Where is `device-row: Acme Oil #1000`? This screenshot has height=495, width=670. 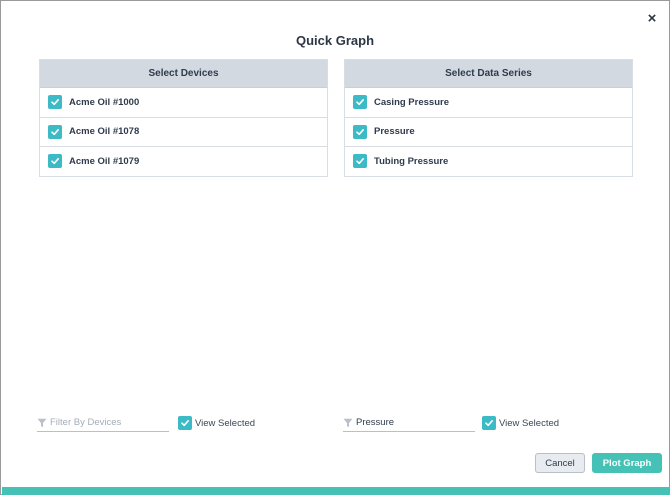
device-row: Acme Oil #1000 is located at coordinates (183, 103).